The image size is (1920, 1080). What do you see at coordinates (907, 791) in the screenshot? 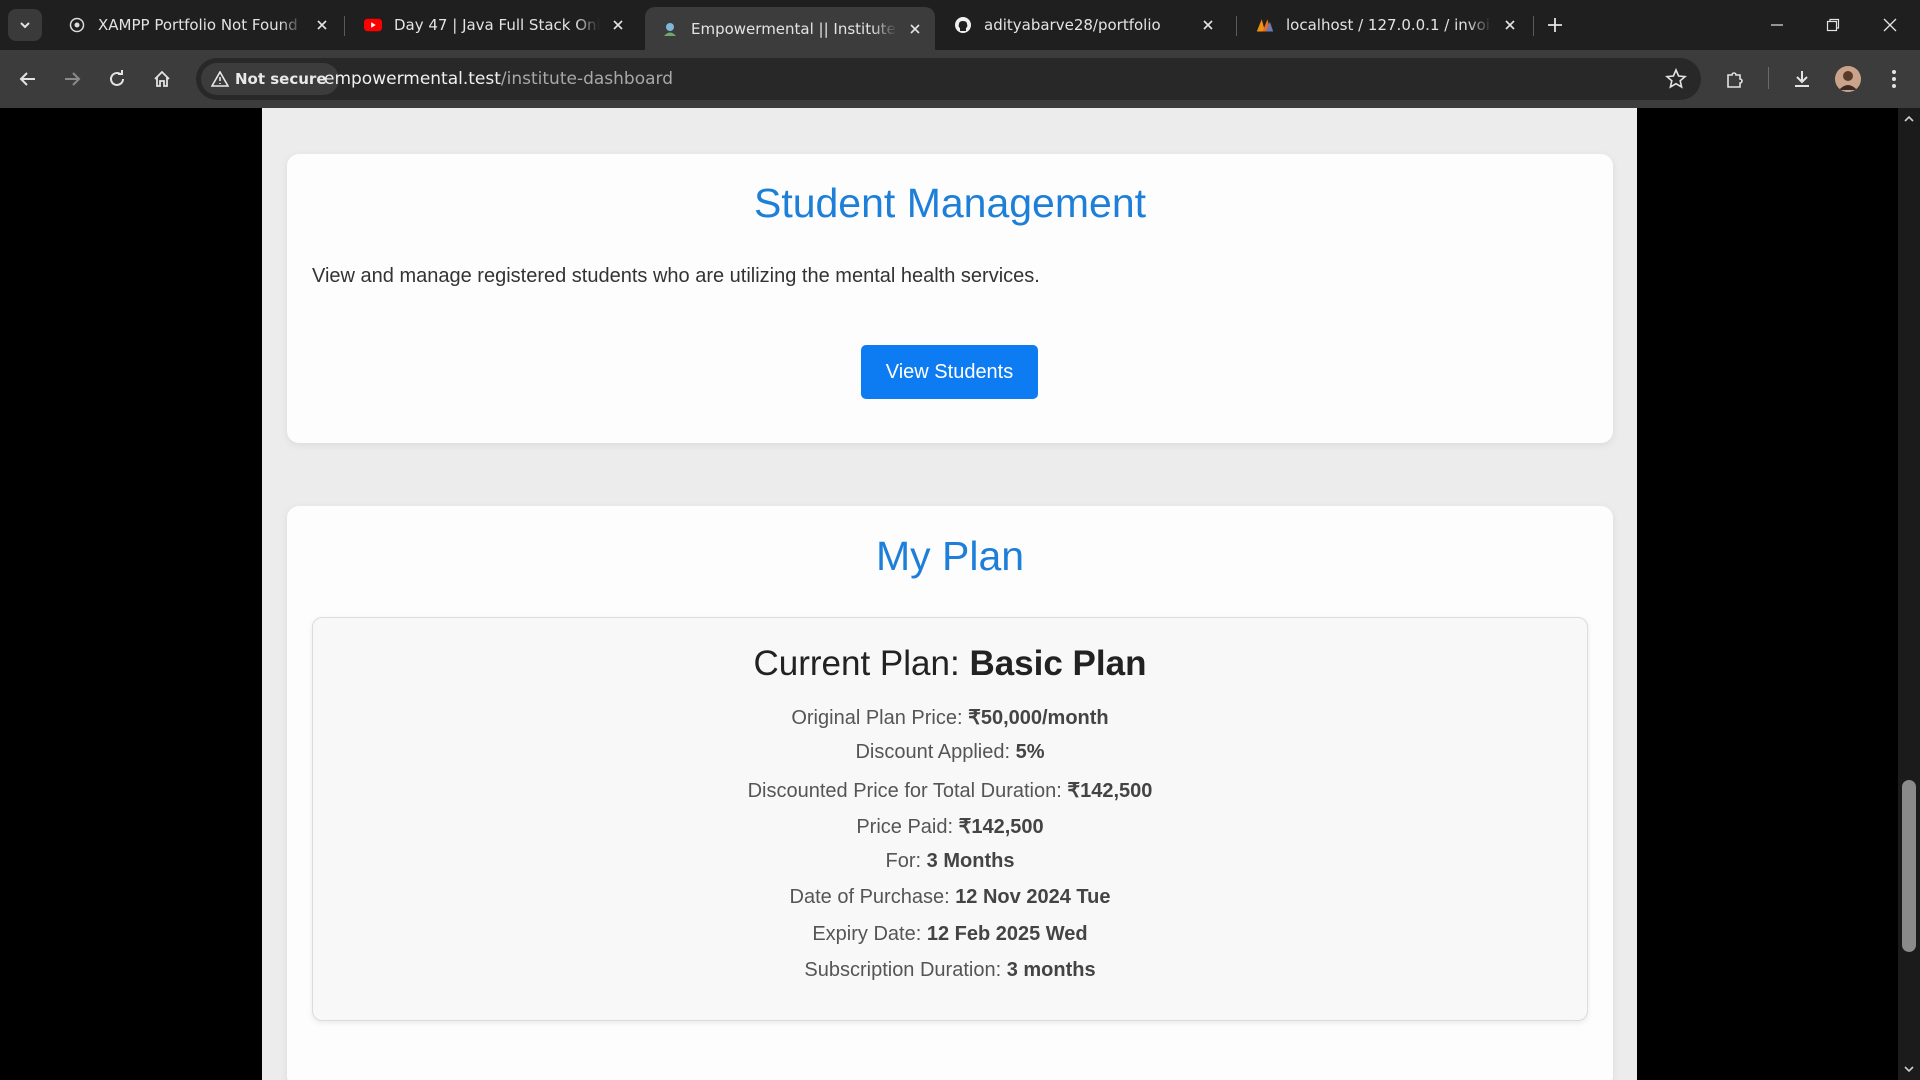
I see `plan-row-label: Discounted Price for Total Duration:` at bounding box center [907, 791].